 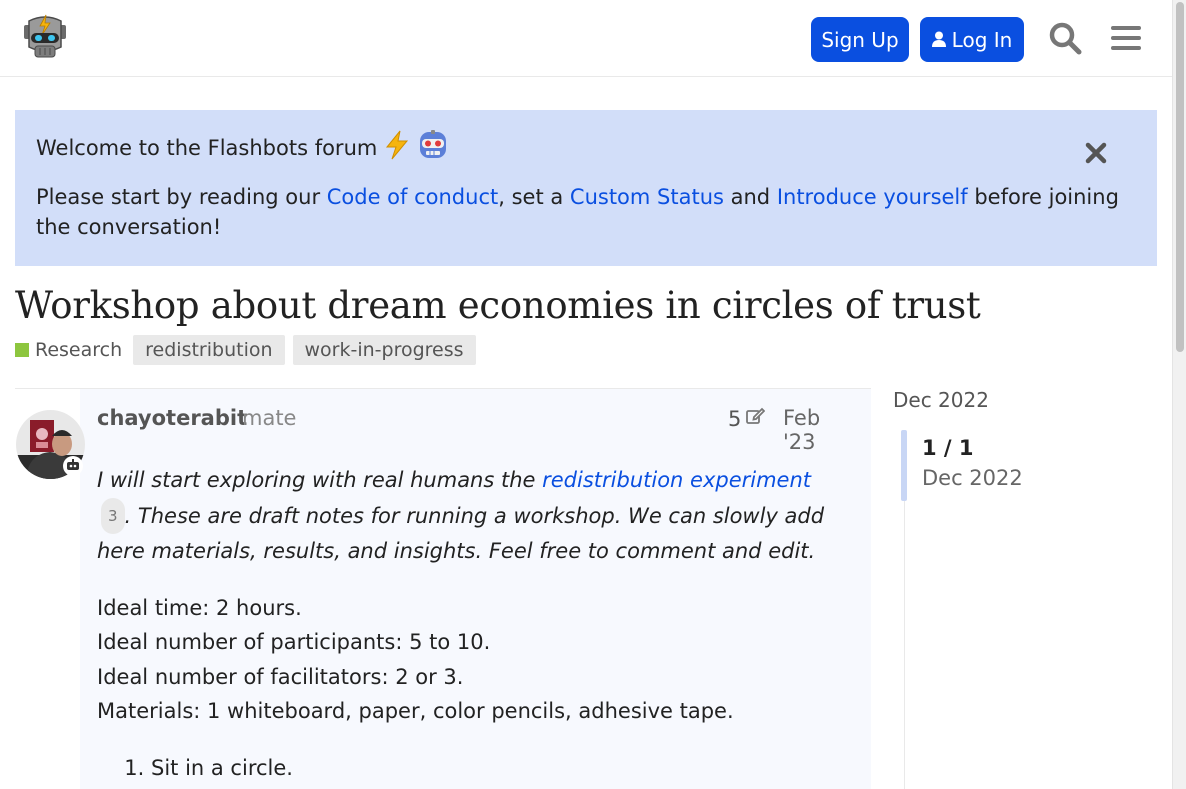 I want to click on post-header: chayoterabit mate 5 Feb '23, so click(x=476, y=430).